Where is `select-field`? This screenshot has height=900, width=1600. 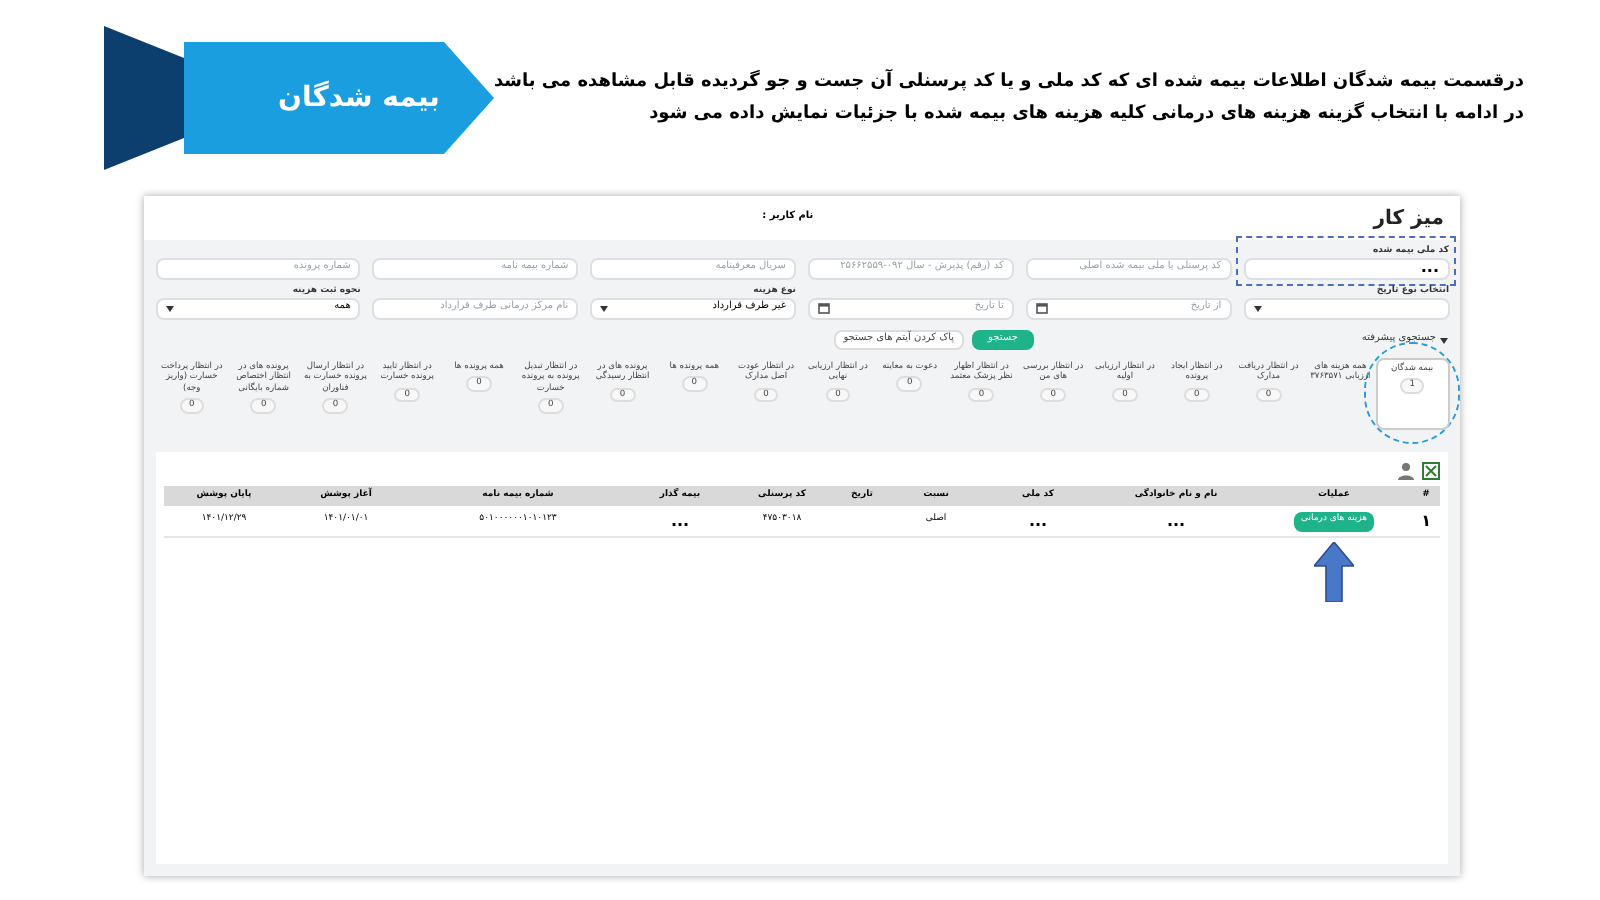
select-field is located at coordinates (1346, 308).